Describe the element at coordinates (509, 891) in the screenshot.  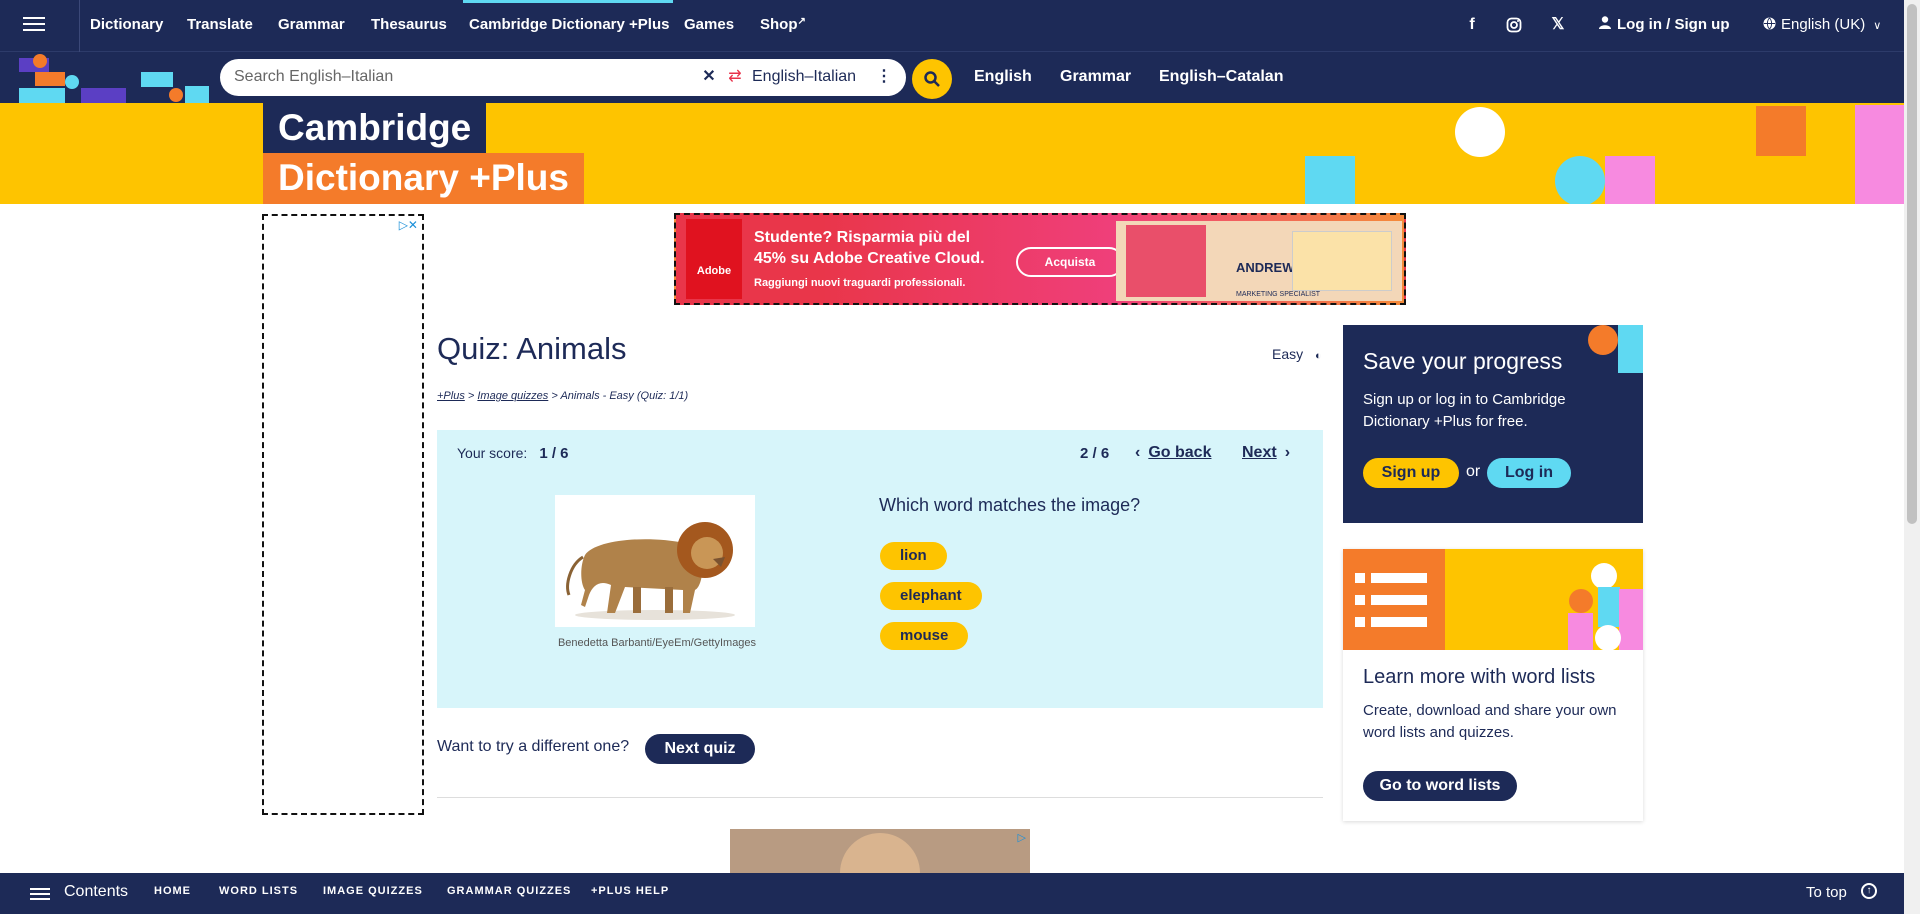
I see `bottom-link-grammar-quizzes: GRAMMAR QUIZZES` at that location.